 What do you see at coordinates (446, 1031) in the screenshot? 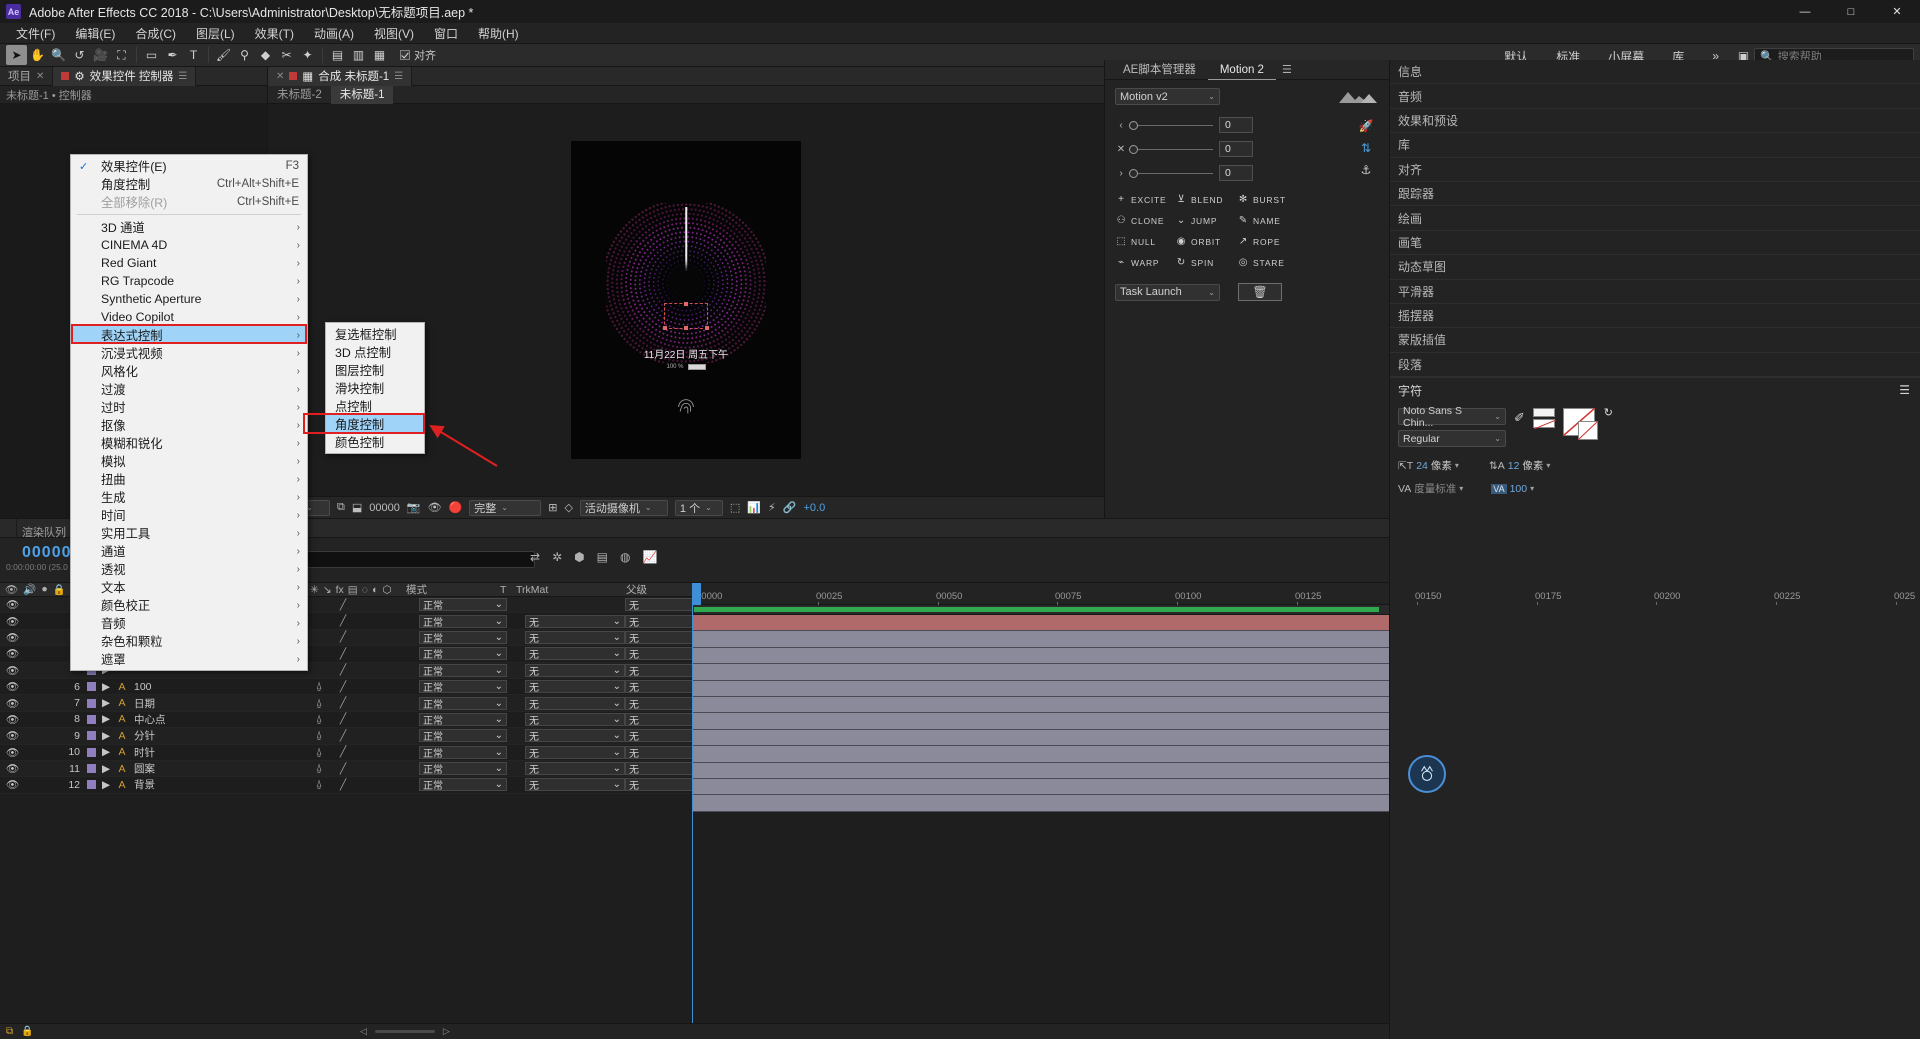
I see `zoom-in-icon: ▷` at bounding box center [446, 1031].